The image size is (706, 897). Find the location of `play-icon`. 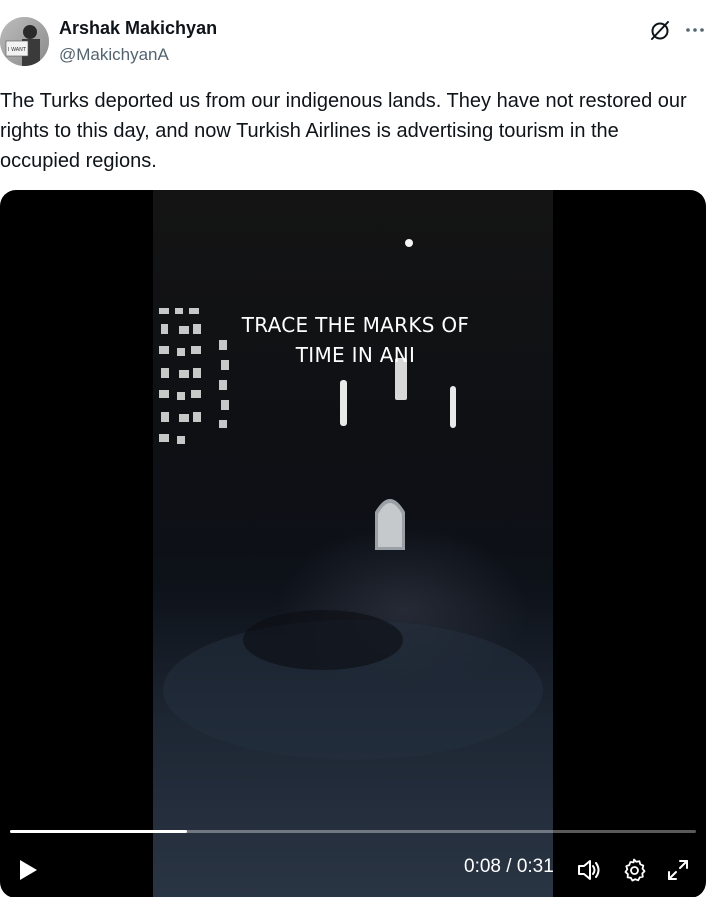

play-icon is located at coordinates (28, 870).